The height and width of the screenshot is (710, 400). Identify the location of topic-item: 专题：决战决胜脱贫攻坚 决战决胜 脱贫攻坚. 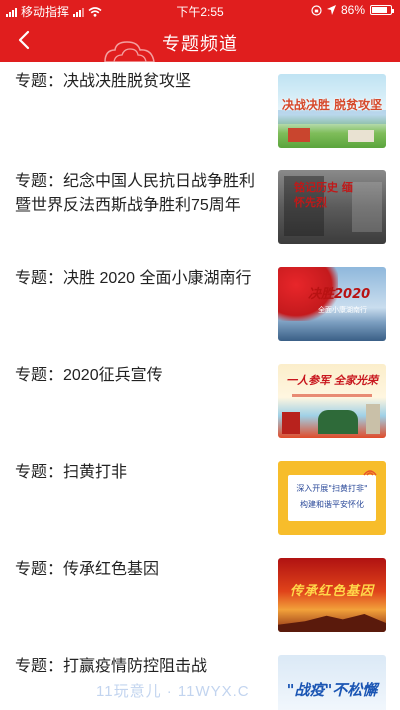
(200, 109).